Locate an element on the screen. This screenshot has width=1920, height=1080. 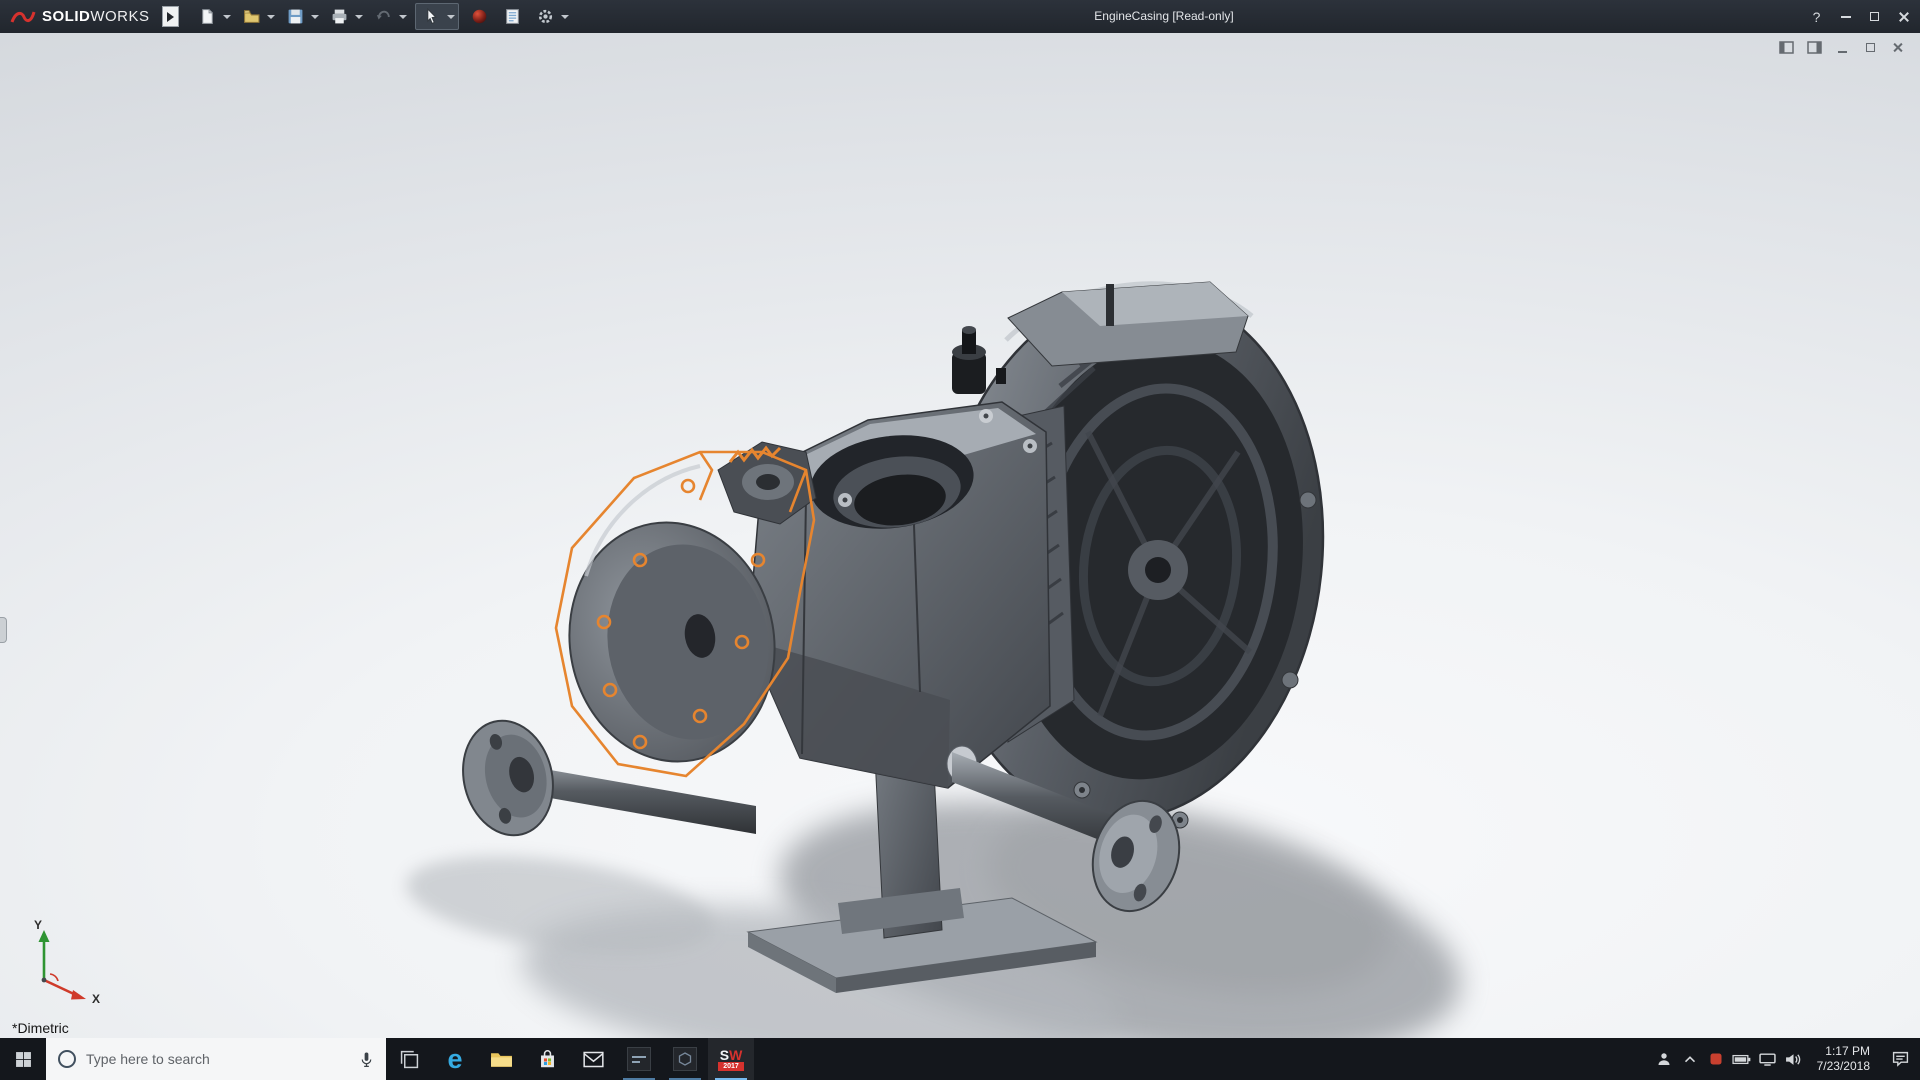
show-hidden-icons-button is located at coordinates (1690, 1059).